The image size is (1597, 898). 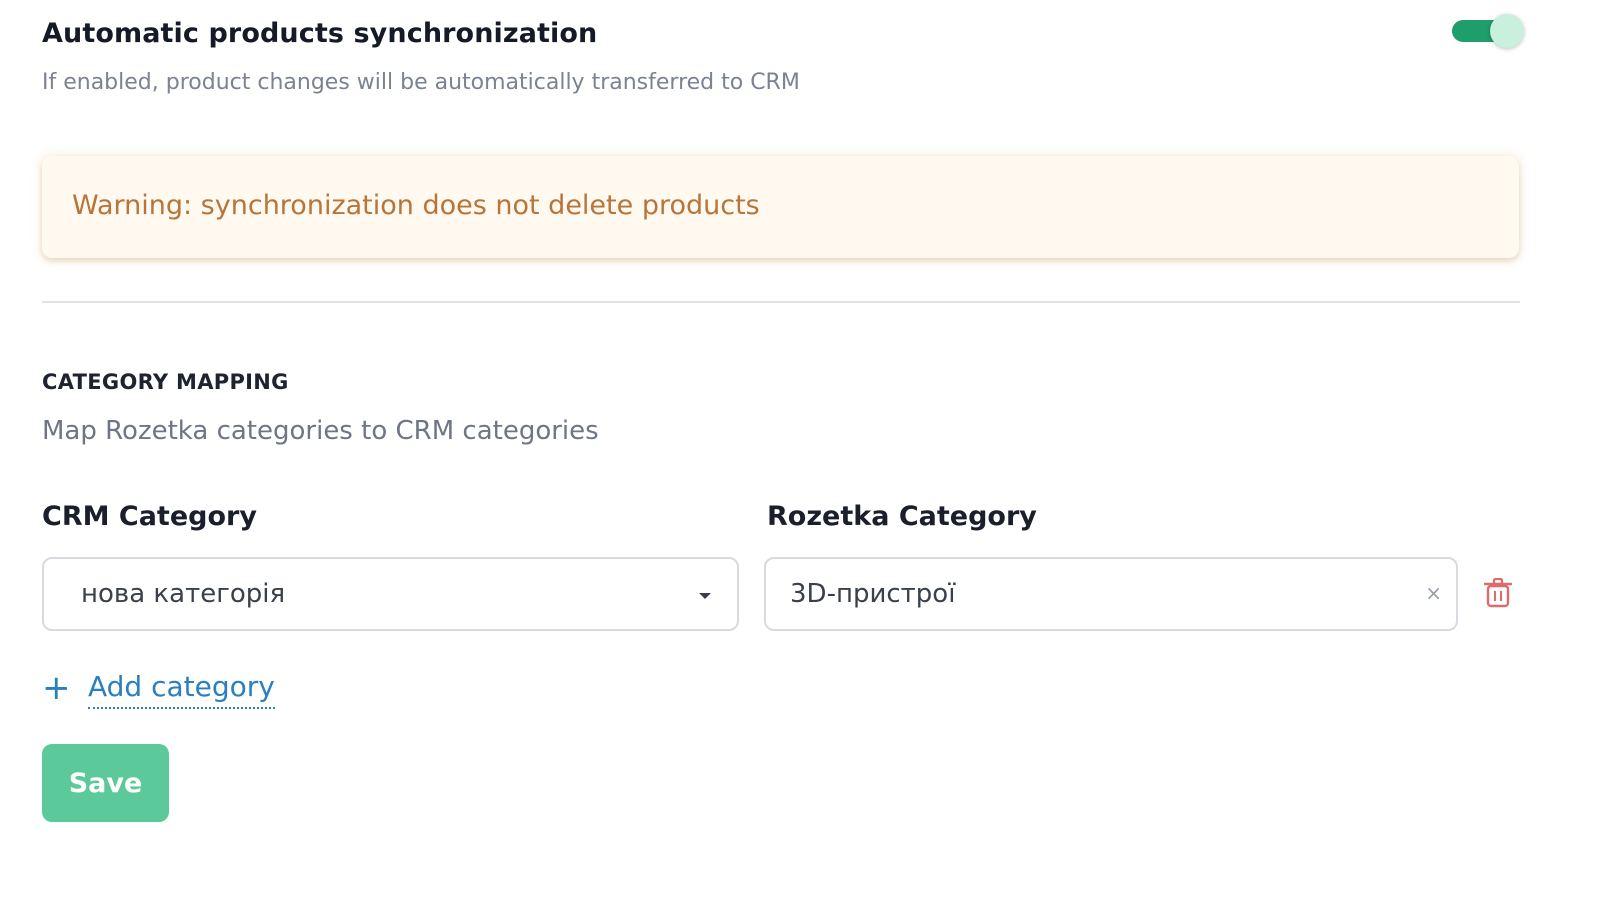 I want to click on rozetka-category-select: 3D-пристрої ×, so click(x=1111, y=594).